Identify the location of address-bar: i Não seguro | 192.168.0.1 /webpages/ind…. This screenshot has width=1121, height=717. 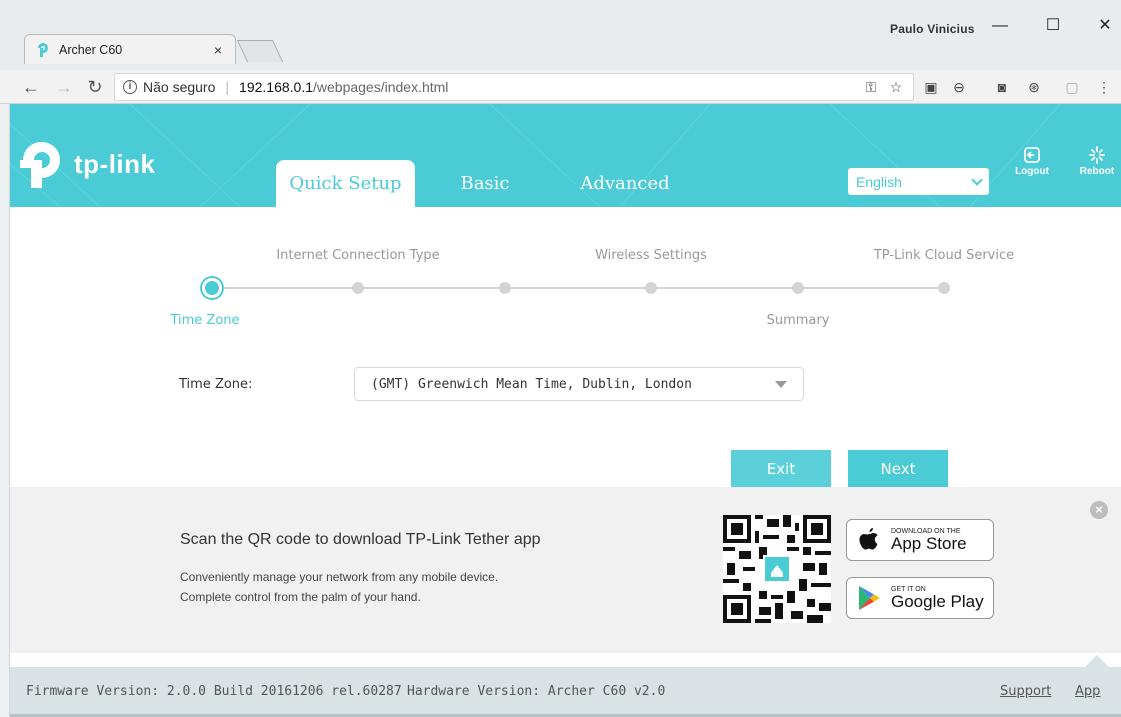
(514, 87).